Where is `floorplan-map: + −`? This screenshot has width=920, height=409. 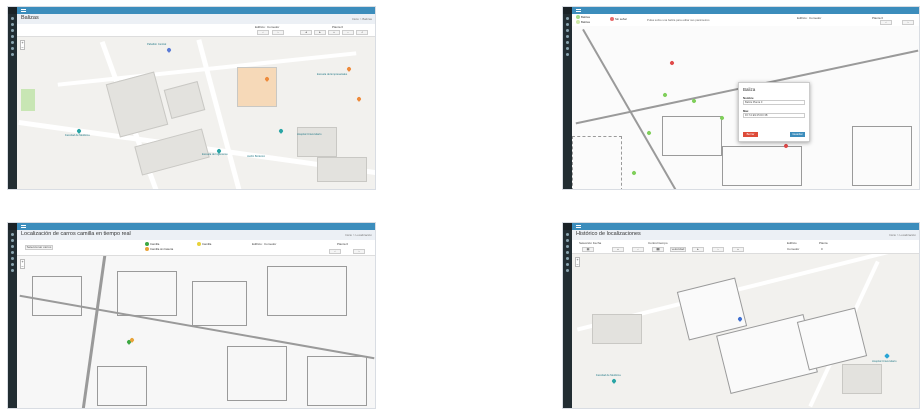
floorplan-map: + − is located at coordinates (196, 332).